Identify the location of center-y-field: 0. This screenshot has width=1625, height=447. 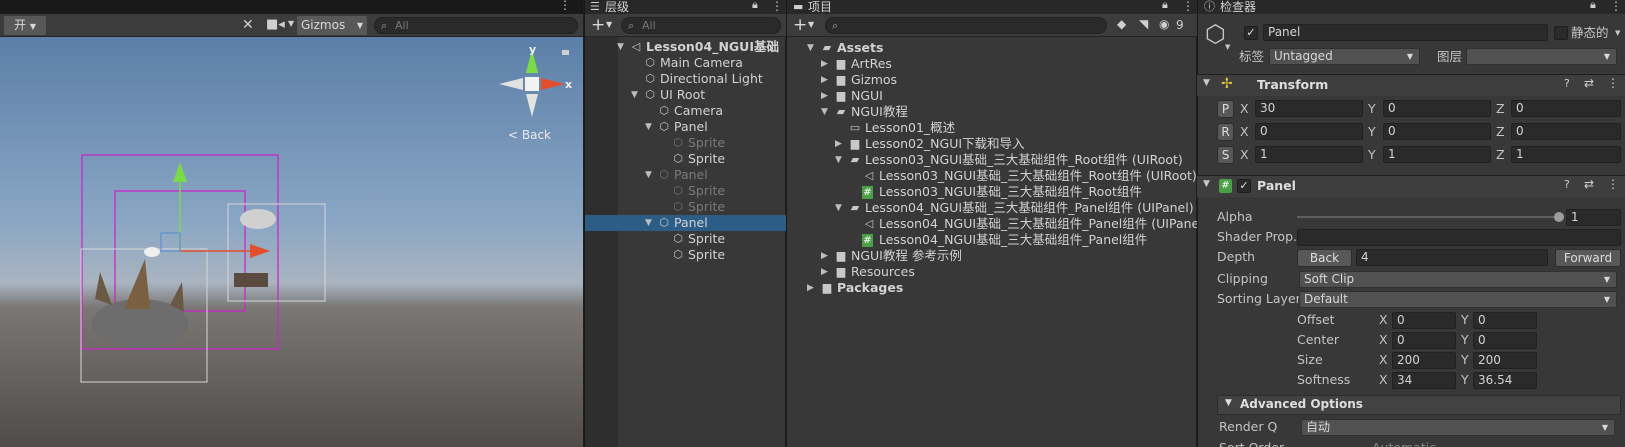
(1505, 340).